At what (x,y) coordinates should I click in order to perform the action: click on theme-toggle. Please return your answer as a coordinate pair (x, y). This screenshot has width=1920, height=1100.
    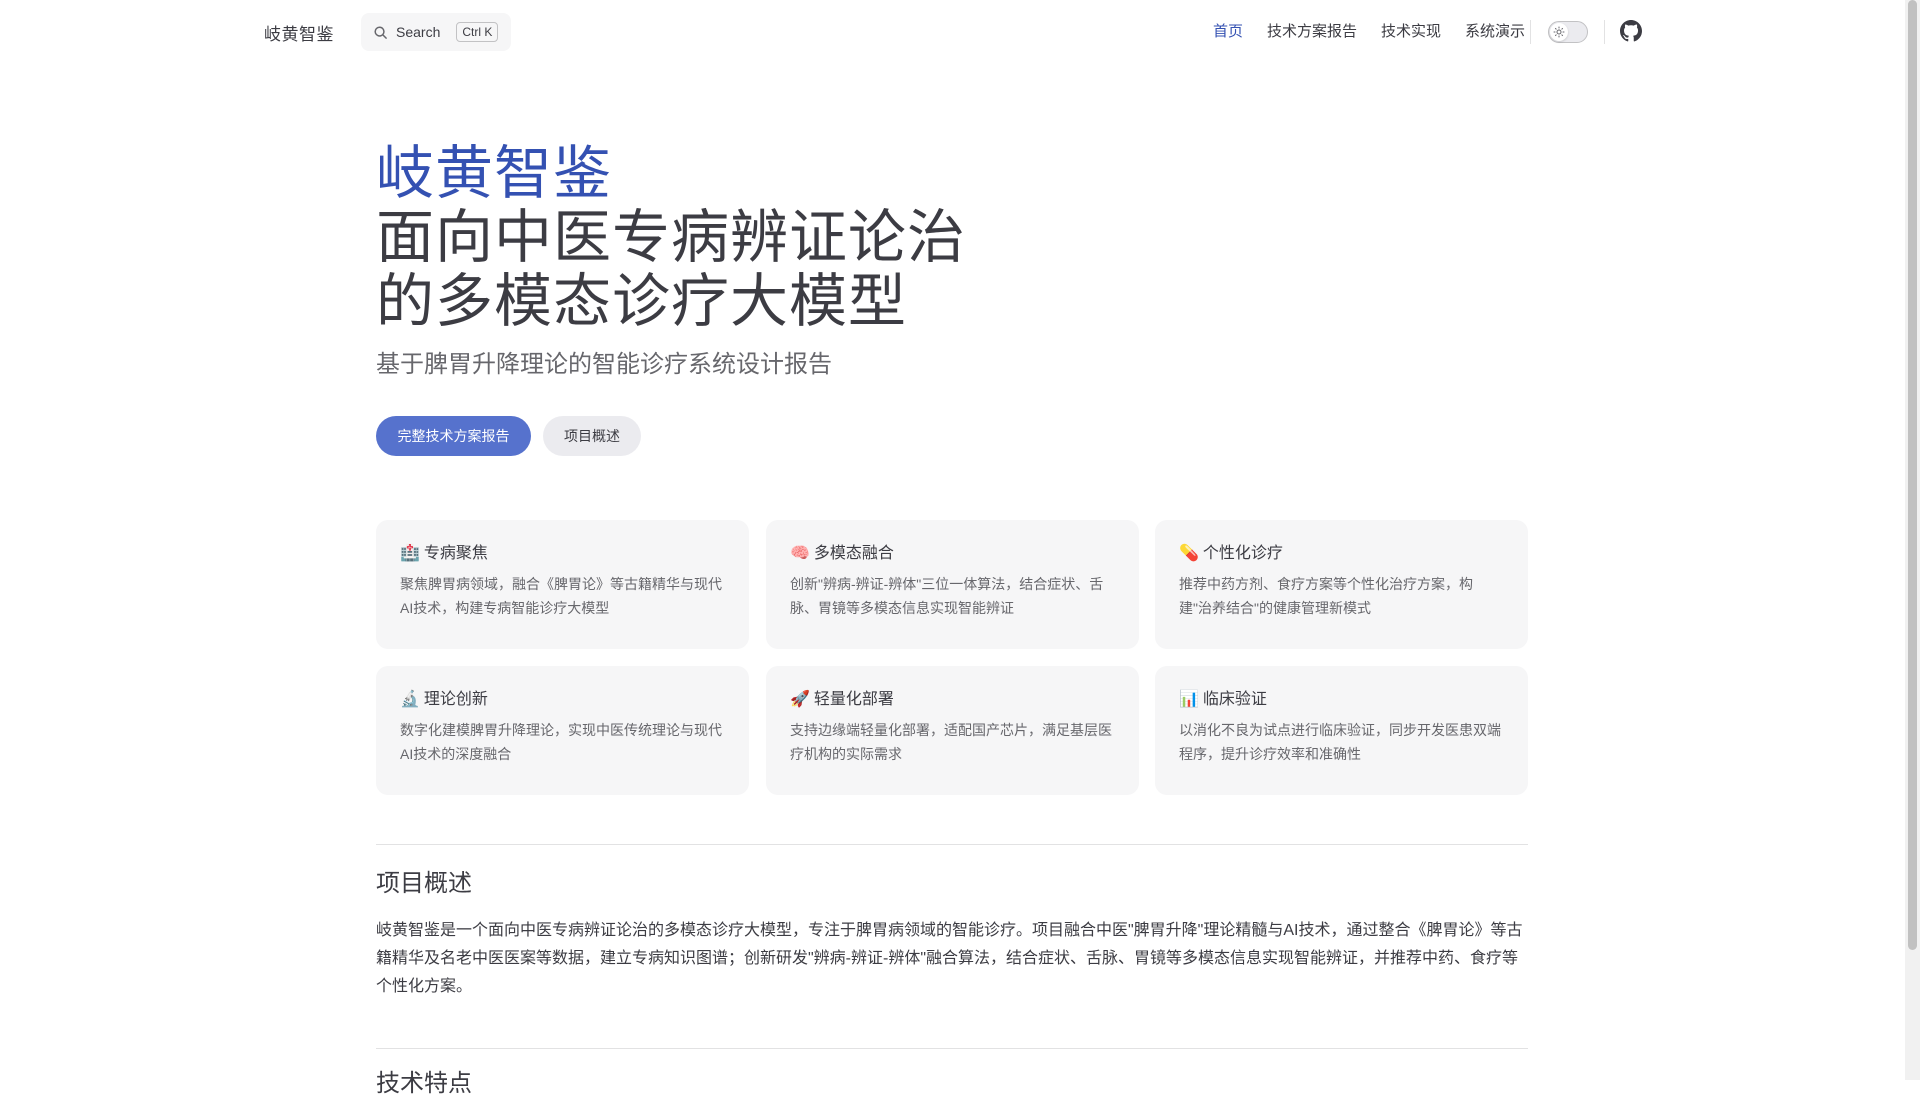
    Looking at the image, I should click on (1568, 32).